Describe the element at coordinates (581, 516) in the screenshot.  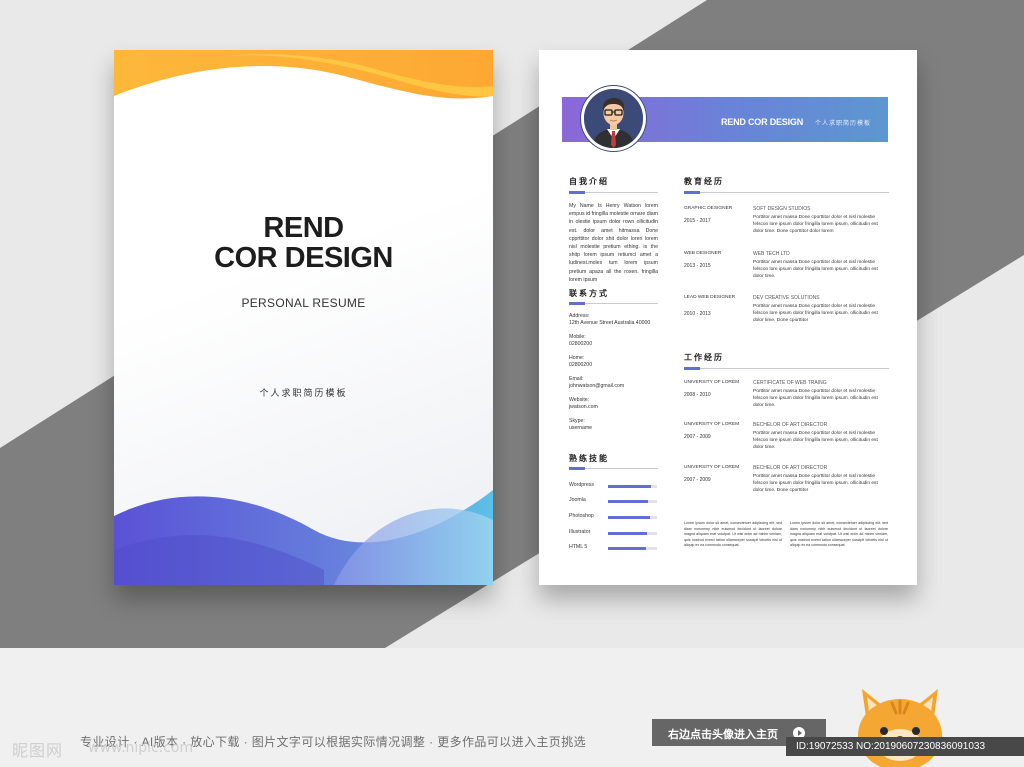
I see `skill-name: Photoshop` at that location.